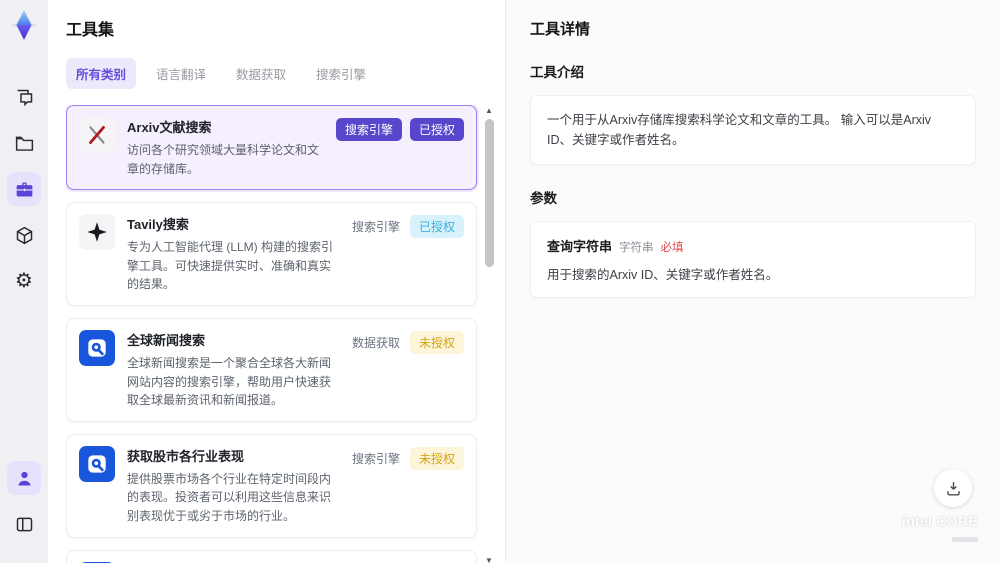 The height and width of the screenshot is (563, 1000). I want to click on toolbox-icon, so click(24, 189).